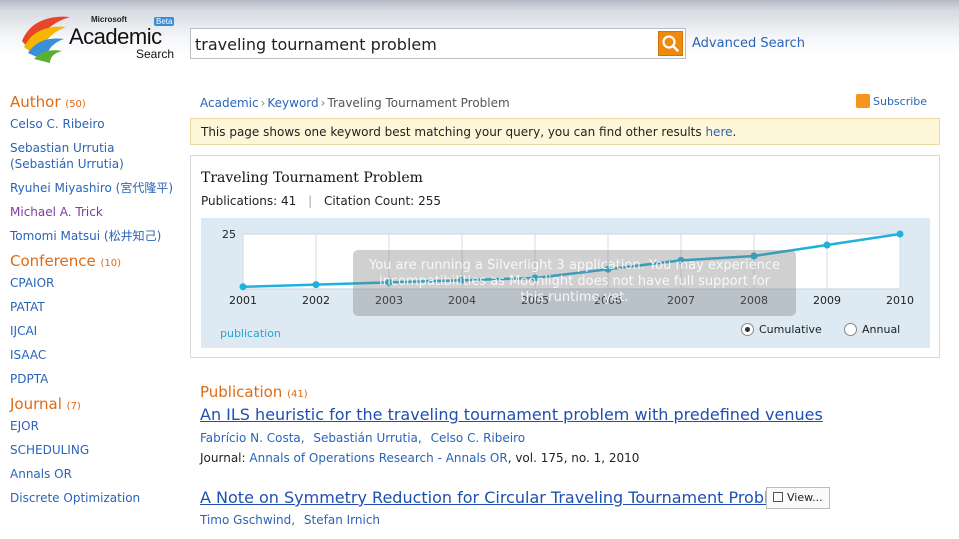 This screenshot has height=539, width=959. What do you see at coordinates (288, 201) in the screenshot?
I see `publications-count: 41` at bounding box center [288, 201].